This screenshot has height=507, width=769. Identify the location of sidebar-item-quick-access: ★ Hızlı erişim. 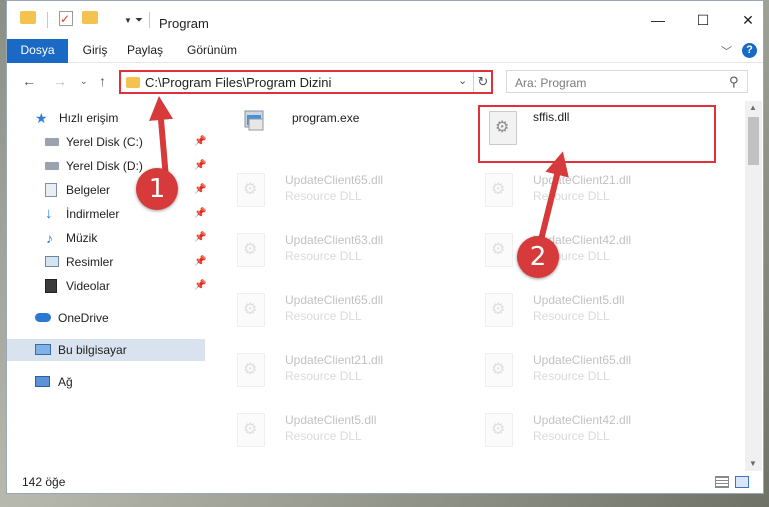
(106, 118).